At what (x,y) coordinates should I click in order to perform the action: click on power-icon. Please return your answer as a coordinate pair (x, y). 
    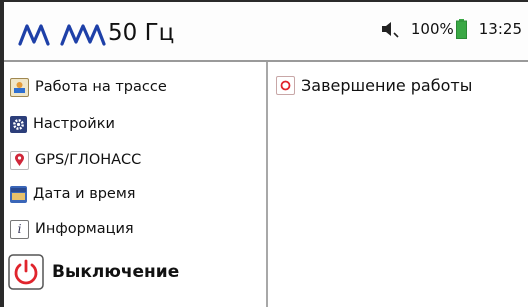
    Looking at the image, I should click on (26, 272).